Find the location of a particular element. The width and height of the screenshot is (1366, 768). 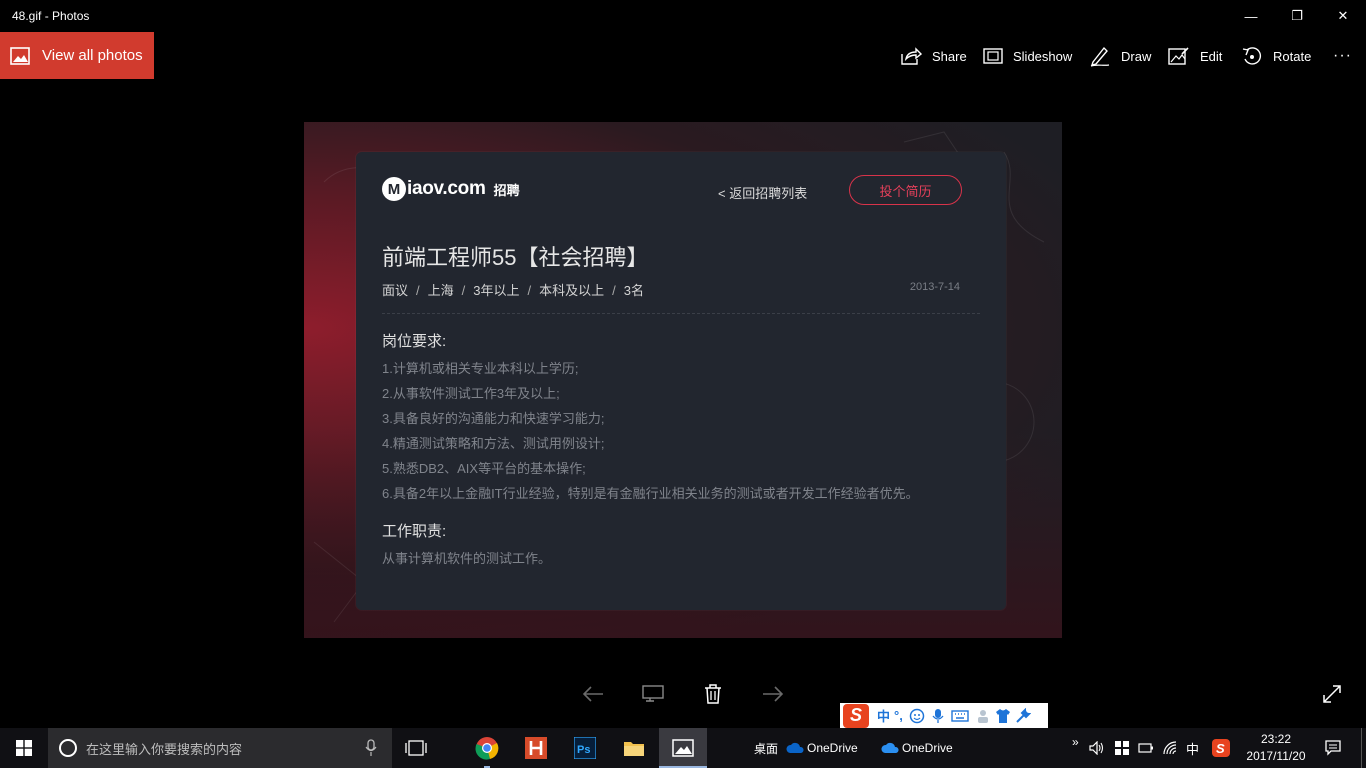

close-button: ✕ is located at coordinates (1343, 16).